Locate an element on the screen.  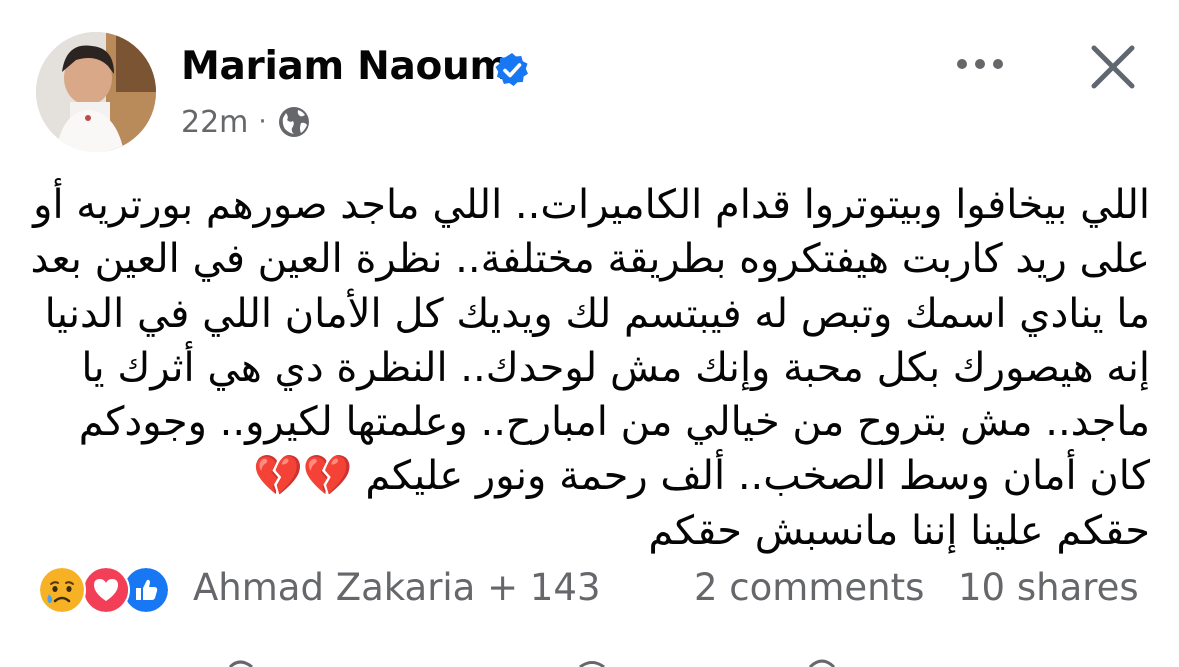
sad-reaction-icon is located at coordinates (62, 590).